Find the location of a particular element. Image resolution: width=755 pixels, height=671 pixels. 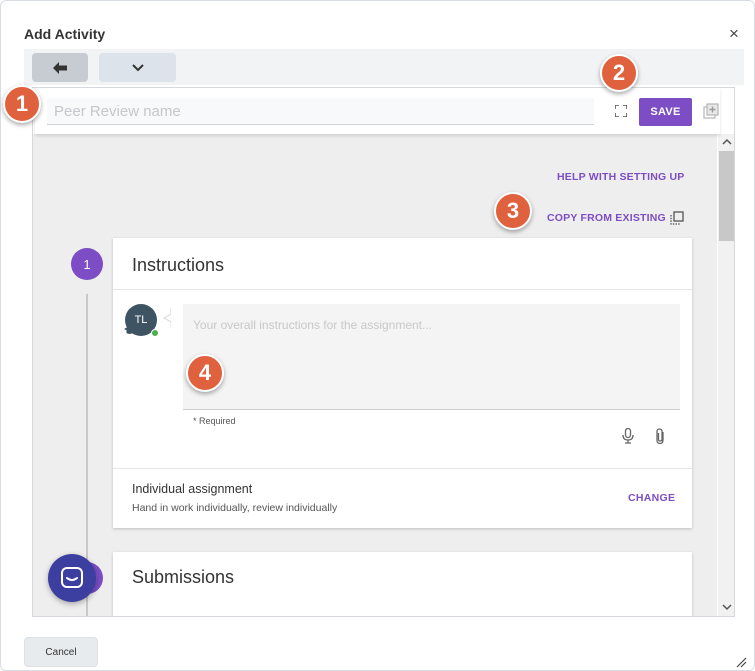

microphone-icon is located at coordinates (628, 436).